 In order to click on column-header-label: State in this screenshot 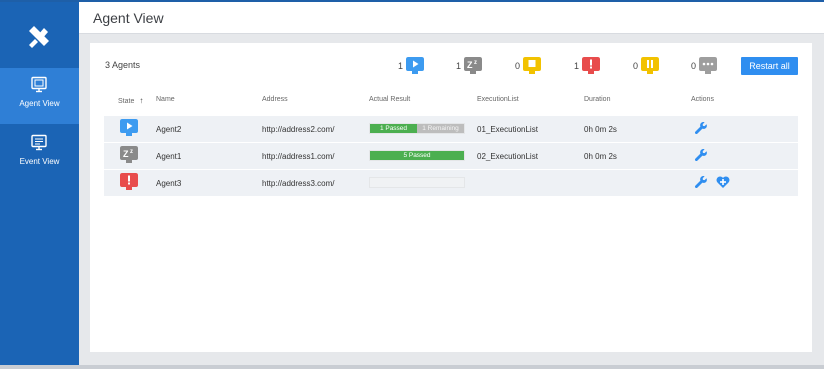, I will do `click(126, 101)`.